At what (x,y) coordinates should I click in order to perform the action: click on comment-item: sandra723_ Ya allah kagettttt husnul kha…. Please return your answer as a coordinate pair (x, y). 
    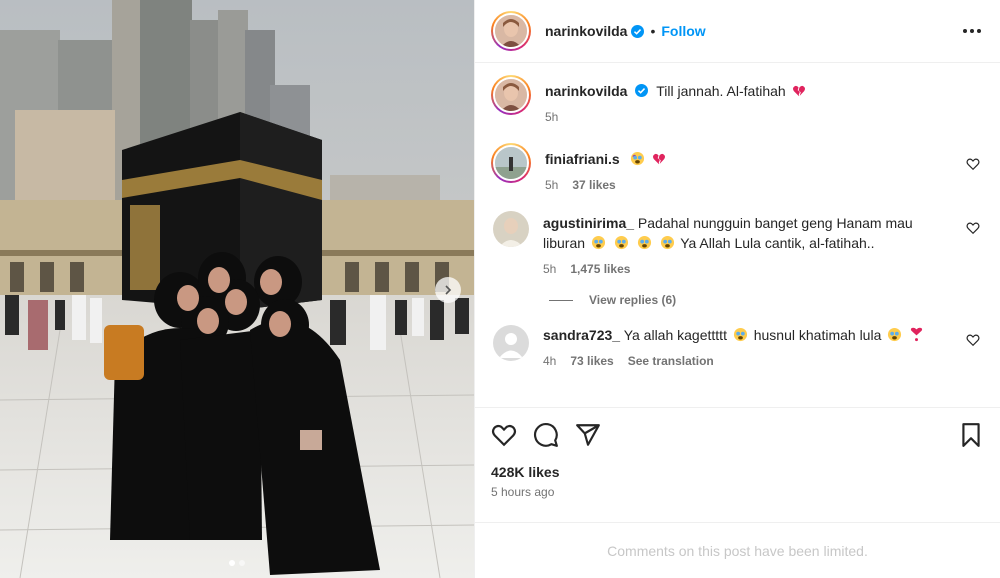
    Looking at the image, I should click on (737, 348).